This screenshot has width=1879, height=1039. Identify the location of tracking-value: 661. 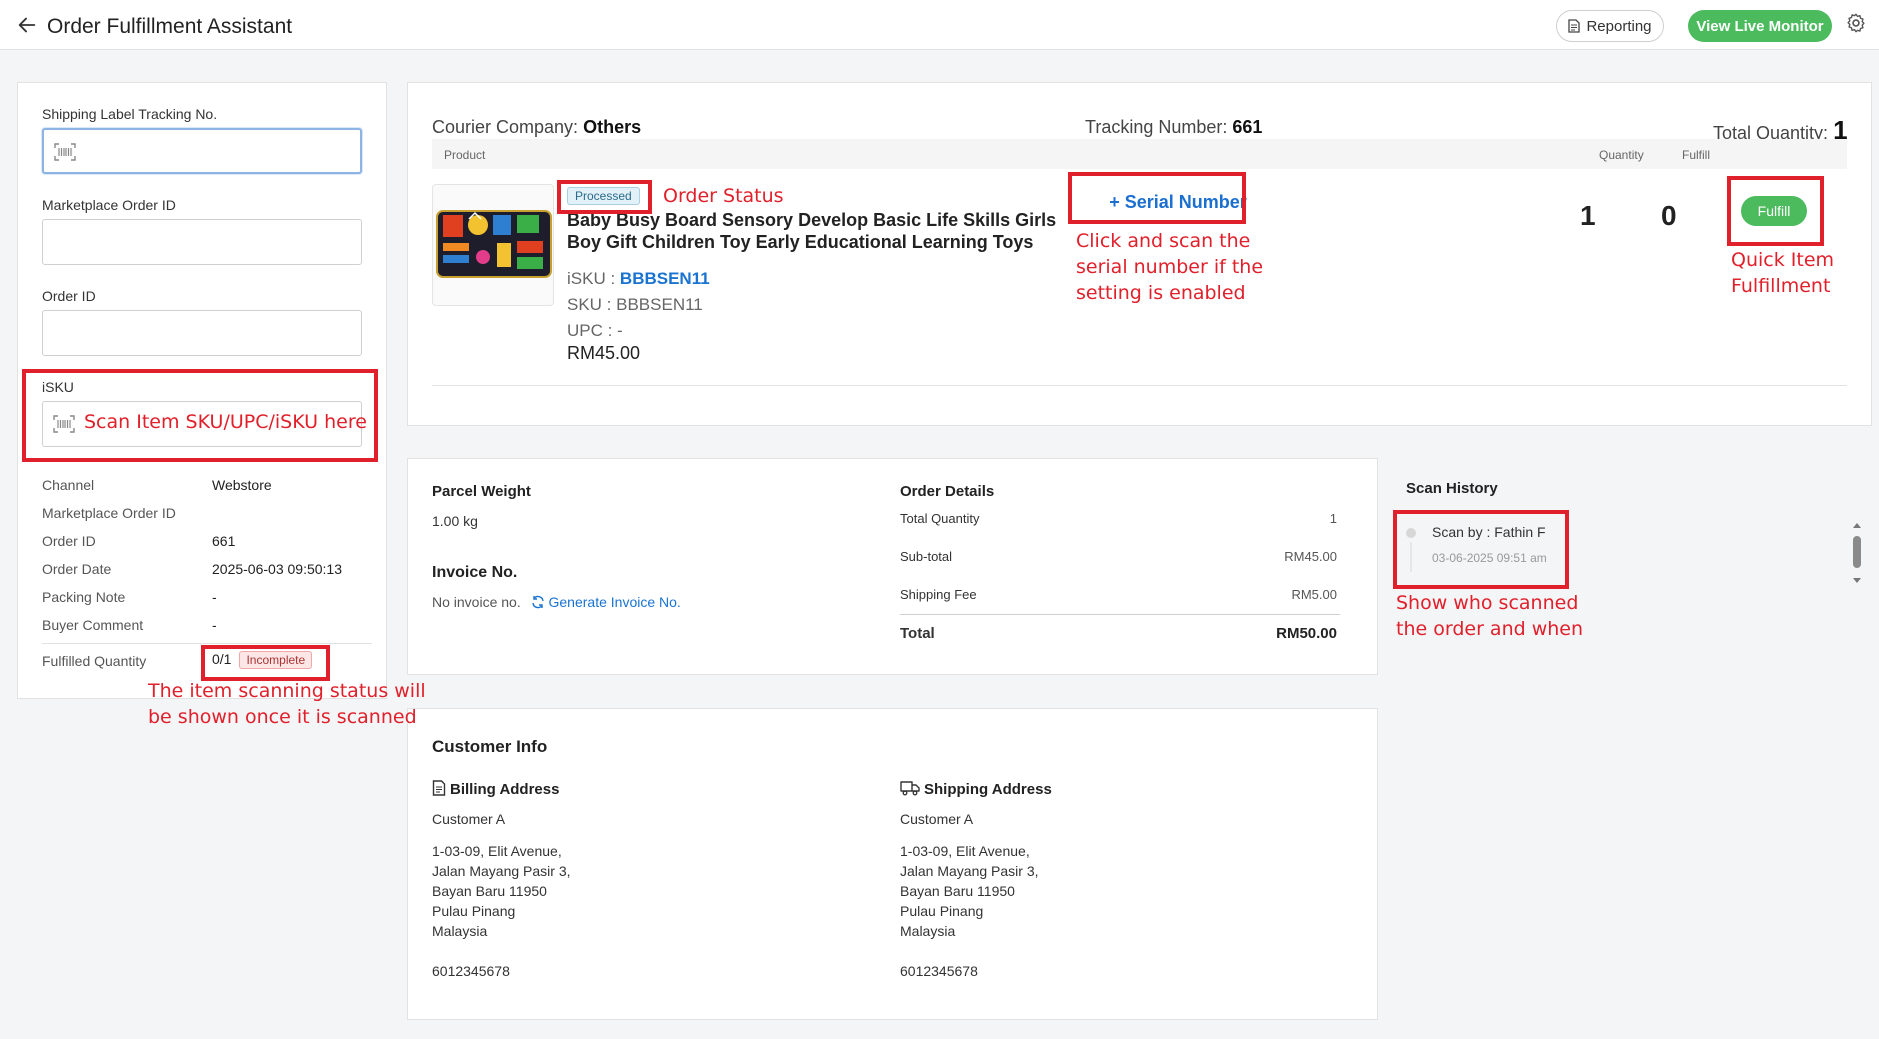
(1247, 127).